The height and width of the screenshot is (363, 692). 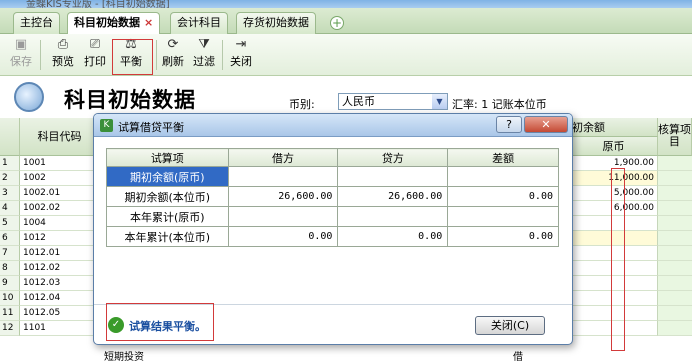 What do you see at coordinates (393, 196) in the screenshot?
I see `credit-cell: 26,600.00` at bounding box center [393, 196].